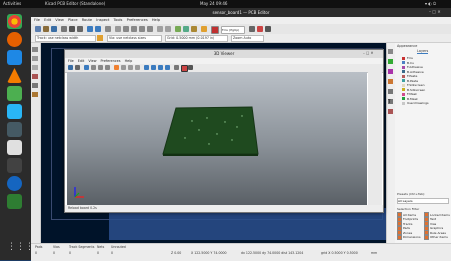  I want to click on print-icon, so click(72, 29).